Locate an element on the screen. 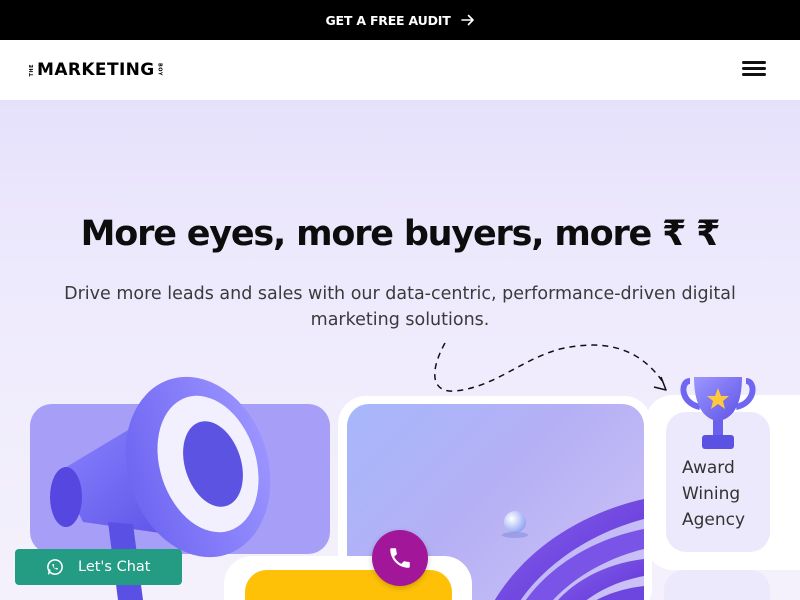 This screenshot has width=800, height=600. trophy-icon is located at coordinates (718, 413).